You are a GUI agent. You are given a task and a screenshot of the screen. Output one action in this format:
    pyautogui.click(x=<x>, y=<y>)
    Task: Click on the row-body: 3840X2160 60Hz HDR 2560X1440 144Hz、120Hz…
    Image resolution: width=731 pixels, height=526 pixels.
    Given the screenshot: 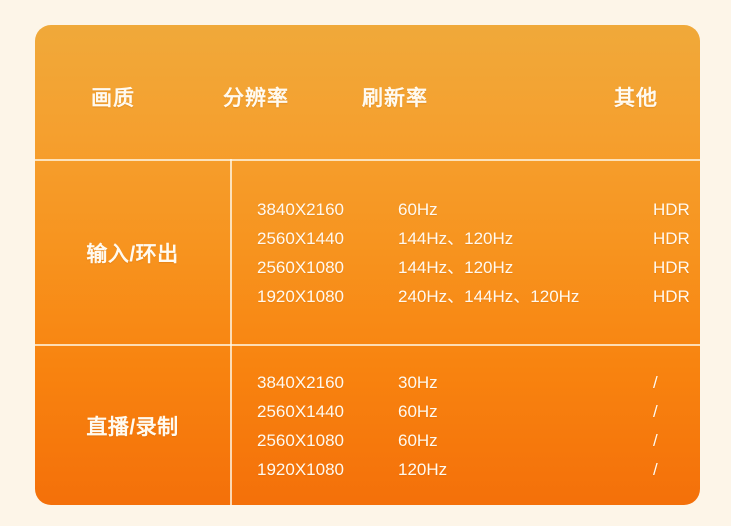 What is the action you would take?
    pyautogui.click(x=465, y=253)
    